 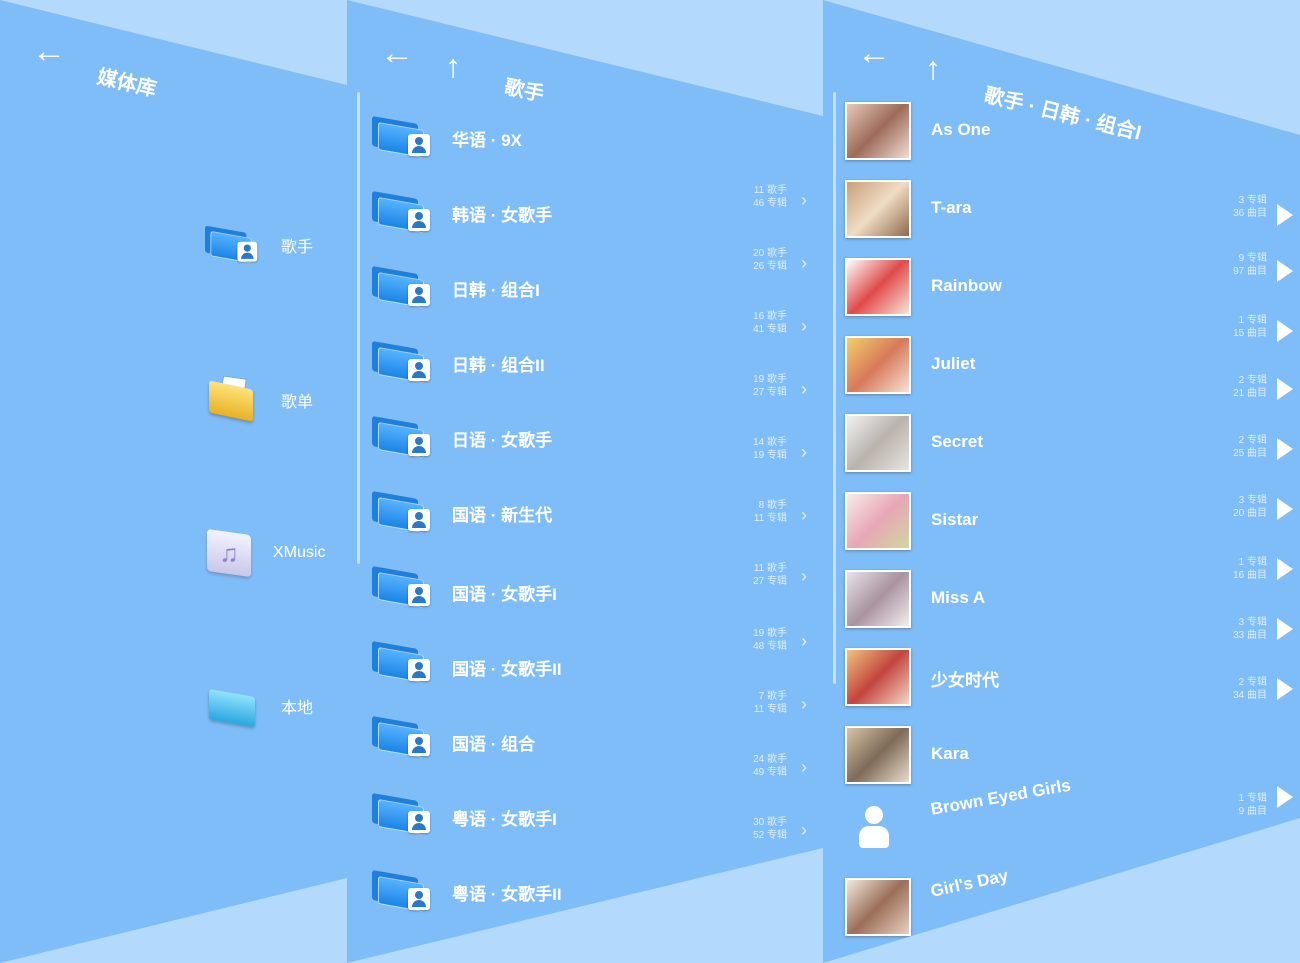 What do you see at coordinates (259, 245) in the screenshot?
I see `menu-item-artists: 歌手` at bounding box center [259, 245].